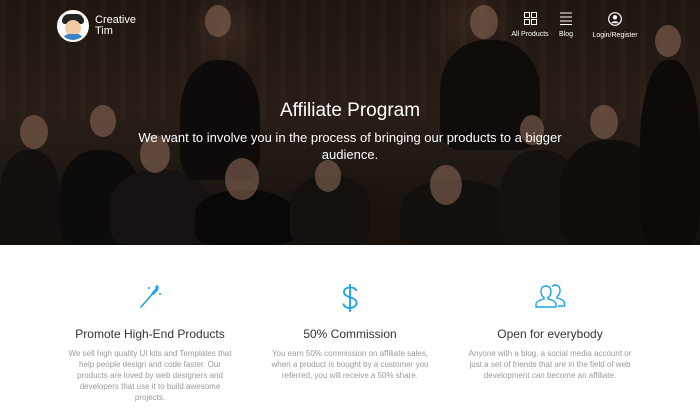 The height and width of the screenshot is (411, 700). What do you see at coordinates (550, 334) in the screenshot?
I see `feature-title: Open for everybody` at bounding box center [550, 334].